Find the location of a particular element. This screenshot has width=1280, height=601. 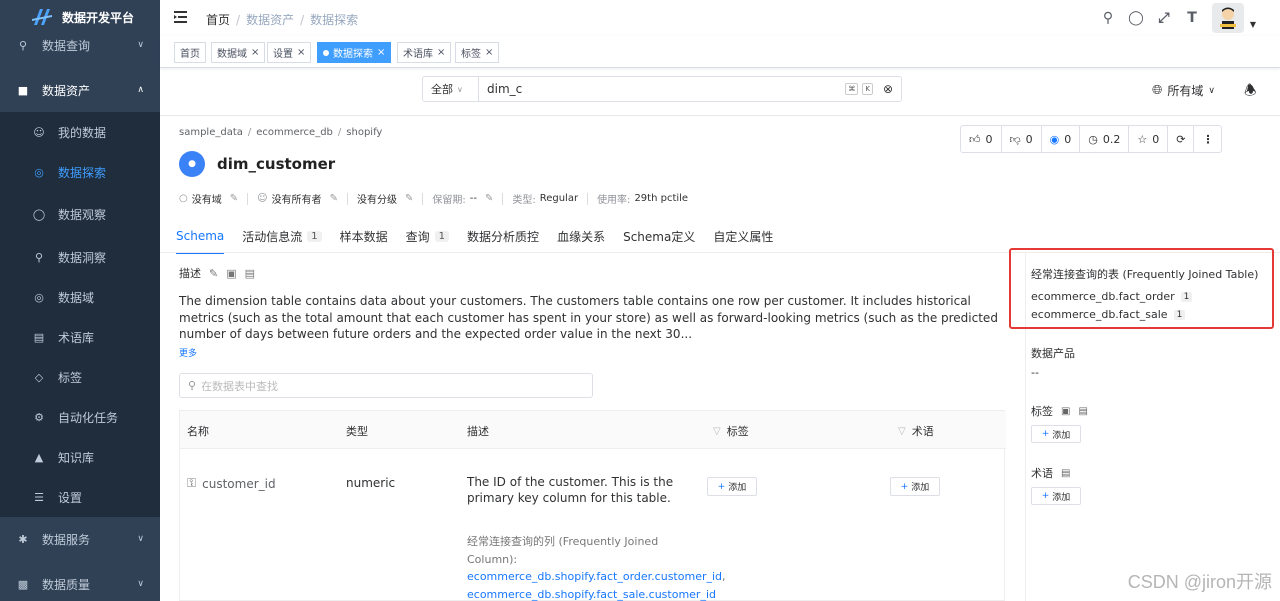

header-tags: ▽ 标签 is located at coordinates (731, 431).